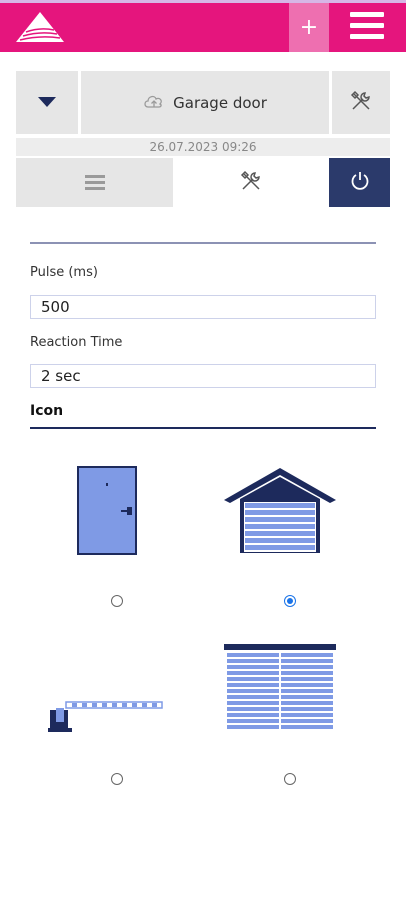 The width and height of the screenshot is (406, 900). Describe the element at coordinates (108, 513) in the screenshot. I see `door-icon` at that location.